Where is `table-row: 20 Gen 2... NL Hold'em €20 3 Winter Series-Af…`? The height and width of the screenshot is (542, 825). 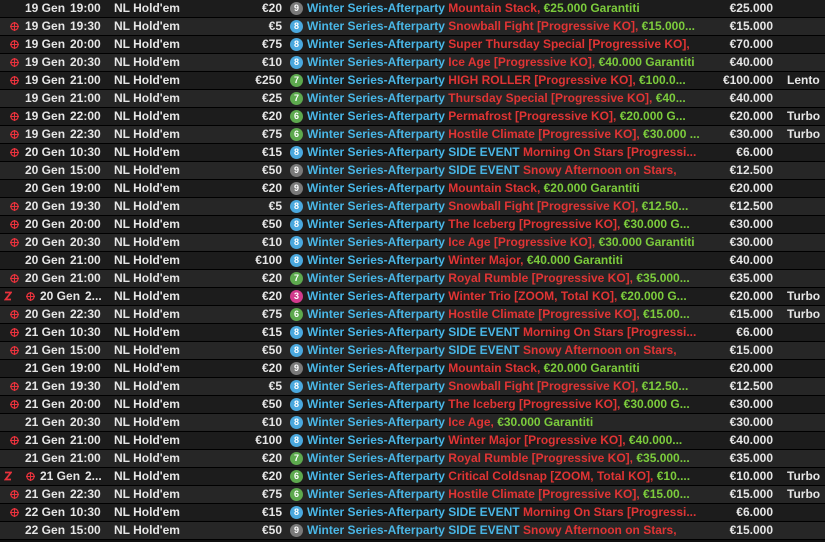 table-row: 20 Gen 2... NL Hold'em €20 3 Winter Series-Af… is located at coordinates (412, 297).